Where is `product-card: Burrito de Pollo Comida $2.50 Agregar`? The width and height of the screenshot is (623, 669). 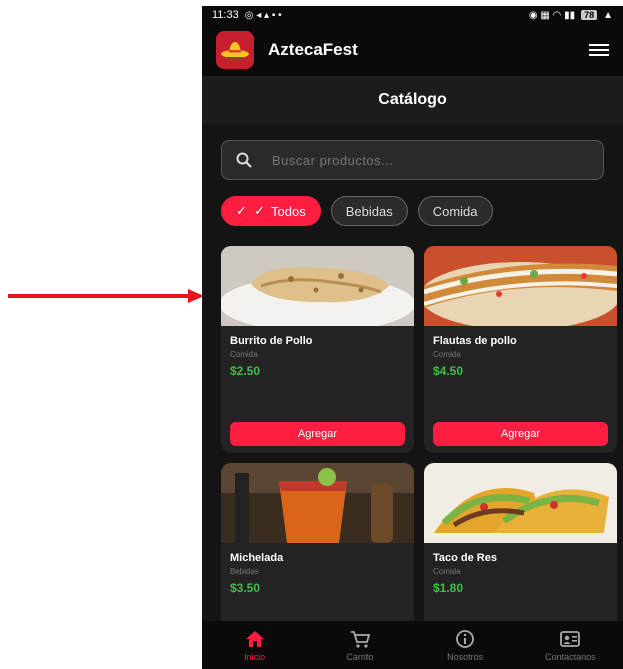 product-card: Burrito de Pollo Comida $2.50 Agregar is located at coordinates (317, 349).